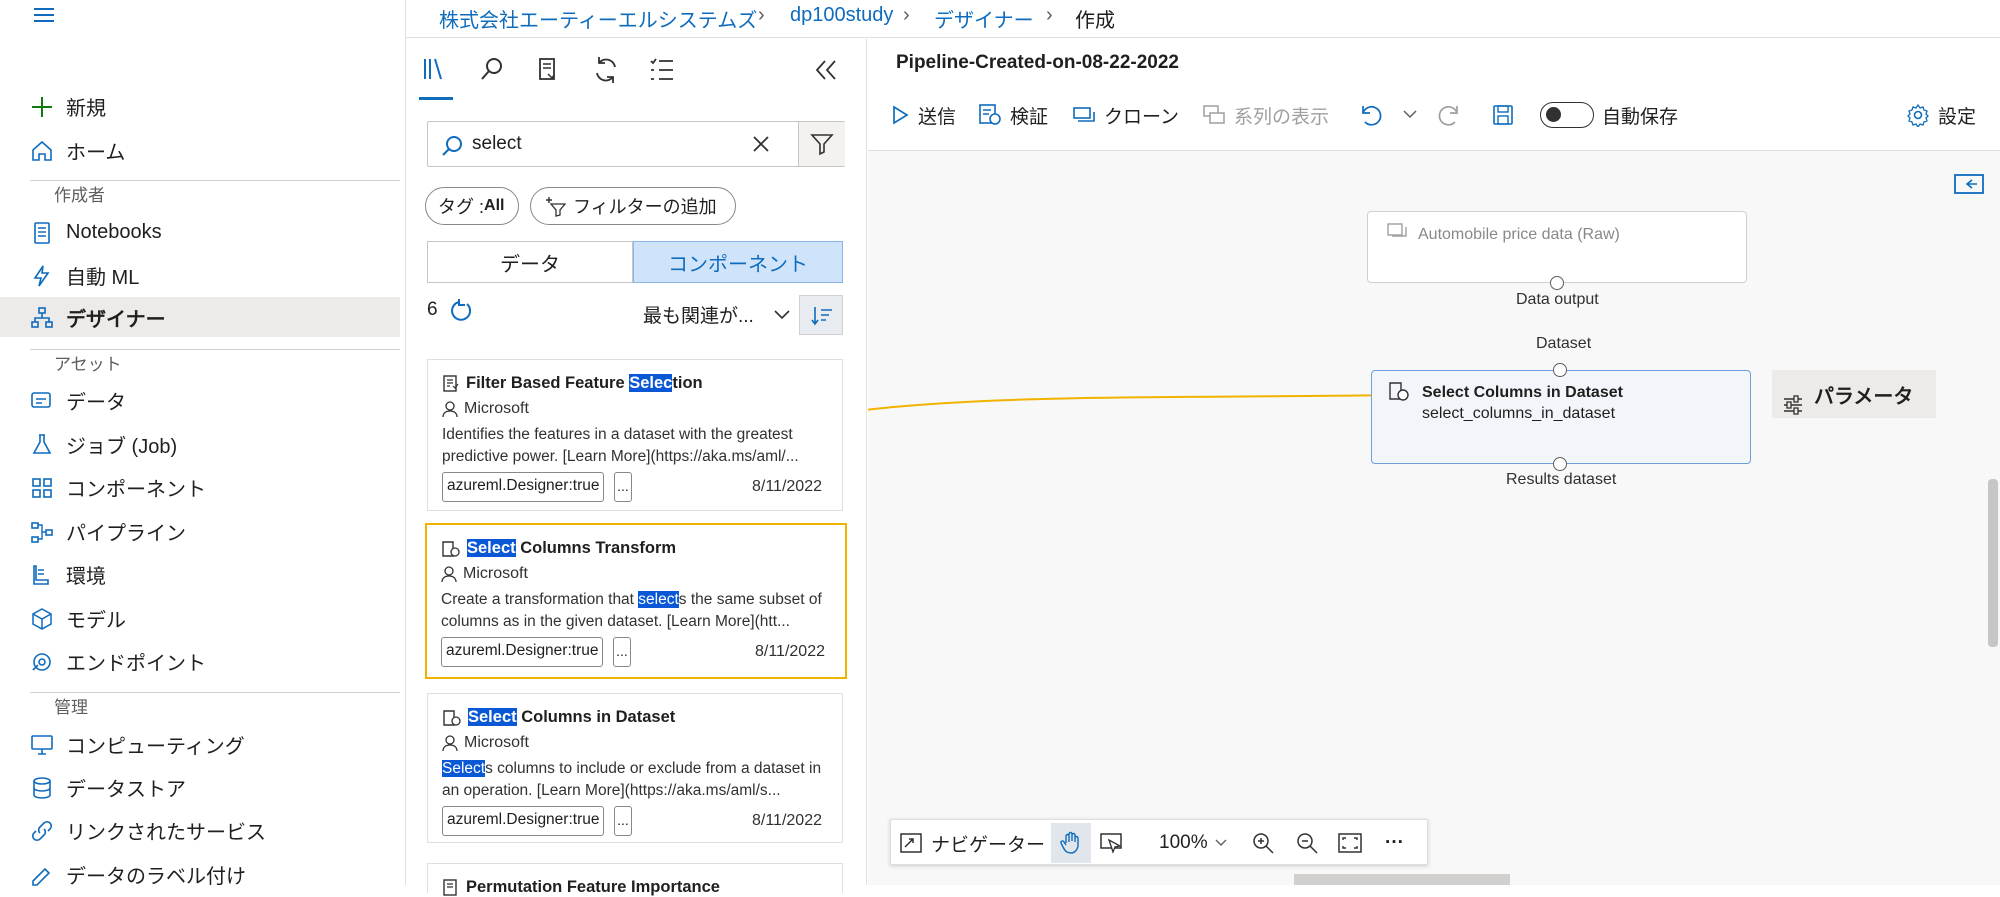  I want to click on nav-data-labeling-label: データのラベル付け, so click(156, 876).